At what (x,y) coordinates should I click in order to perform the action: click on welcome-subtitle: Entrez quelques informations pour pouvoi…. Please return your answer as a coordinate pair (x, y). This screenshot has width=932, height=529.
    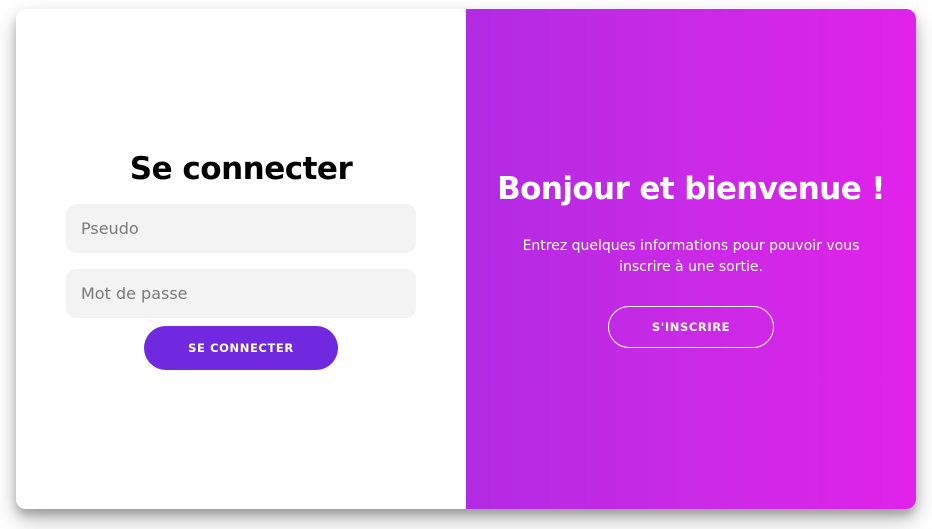
    Looking at the image, I should click on (691, 256).